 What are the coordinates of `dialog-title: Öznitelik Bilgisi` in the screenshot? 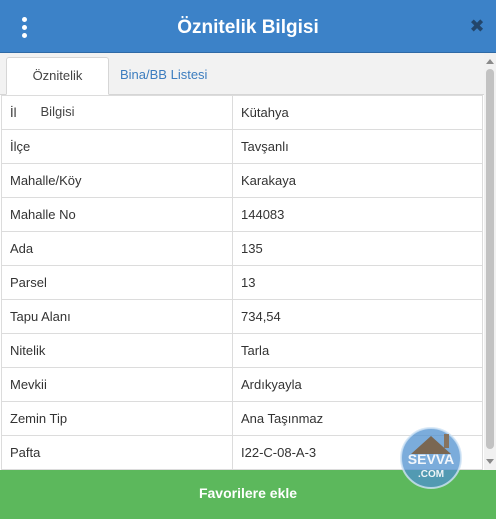 It's located at (248, 27).